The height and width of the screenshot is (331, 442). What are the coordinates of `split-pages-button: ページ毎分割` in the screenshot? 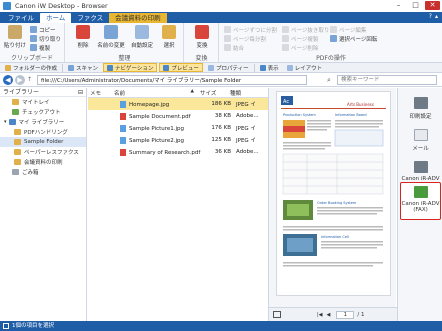 It's located at (245, 38).